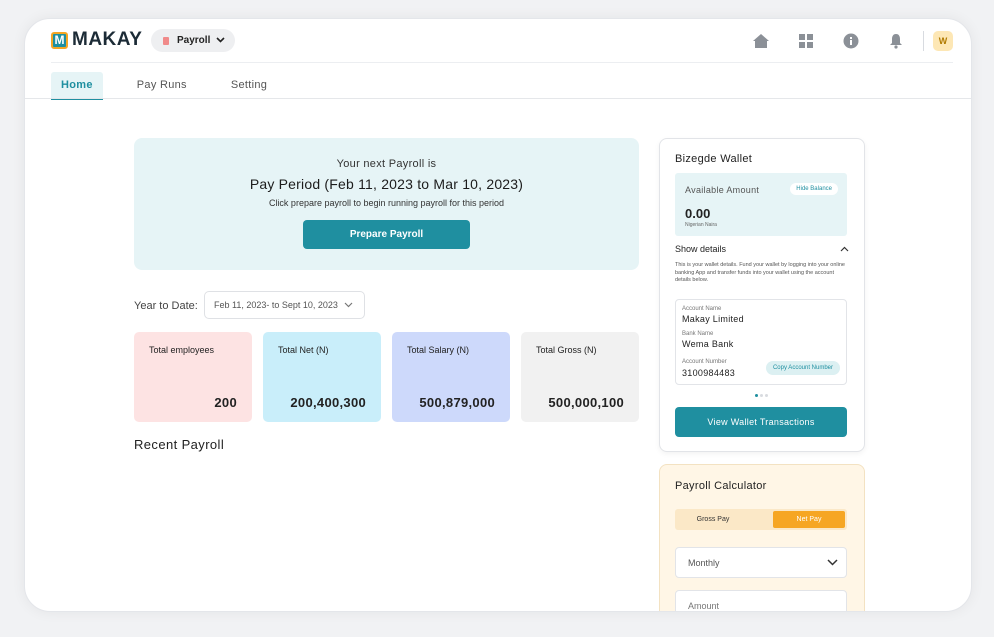 Image resolution: width=994 pixels, height=637 pixels. Describe the element at coordinates (708, 344) in the screenshot. I see `bank-name: Wema Bank` at that location.